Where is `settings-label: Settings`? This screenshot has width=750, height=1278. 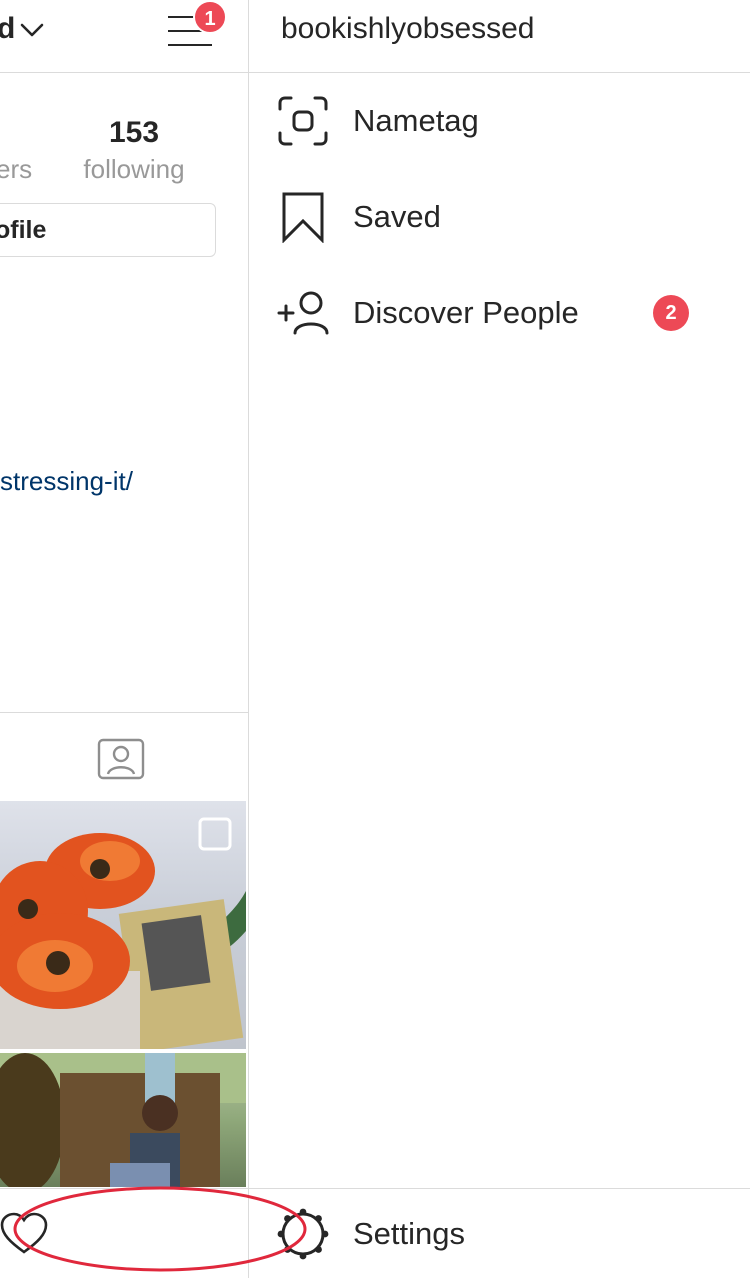
settings-label: Settings is located at coordinates (409, 1233).